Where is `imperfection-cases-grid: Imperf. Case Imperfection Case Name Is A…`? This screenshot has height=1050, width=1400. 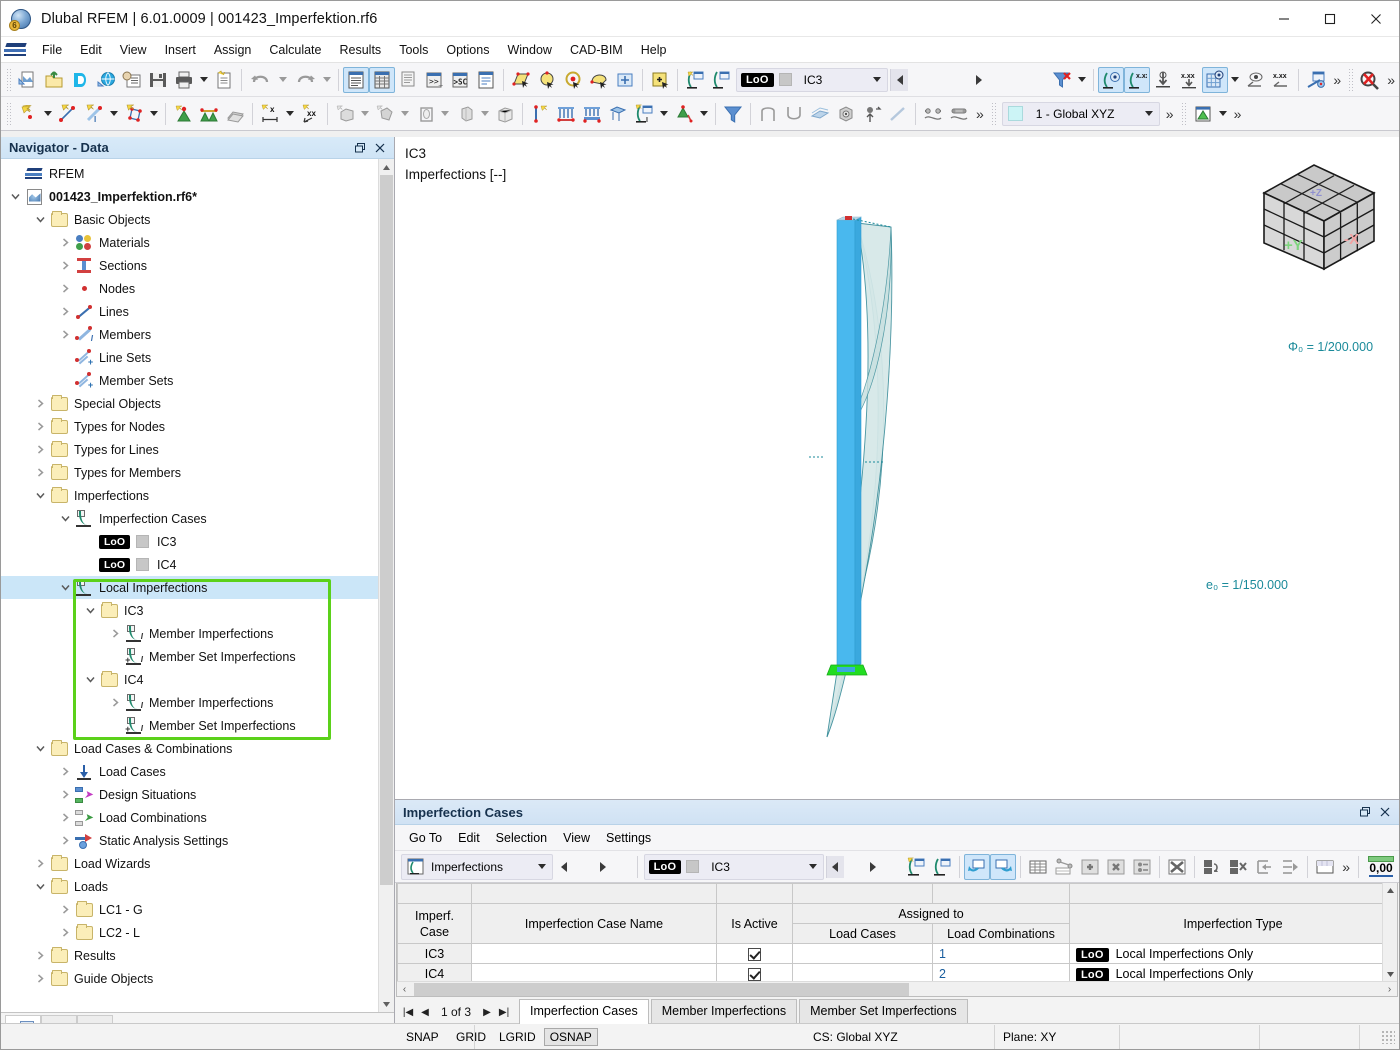
imperfection-cases-grid: Imperf. Case Imperfection Case Name Is A… is located at coordinates (897, 940).